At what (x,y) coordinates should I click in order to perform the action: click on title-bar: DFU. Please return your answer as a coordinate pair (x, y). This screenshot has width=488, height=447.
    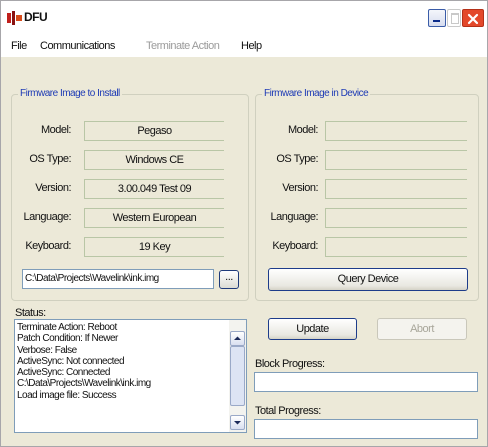
    Looking at the image, I should click on (244, 18).